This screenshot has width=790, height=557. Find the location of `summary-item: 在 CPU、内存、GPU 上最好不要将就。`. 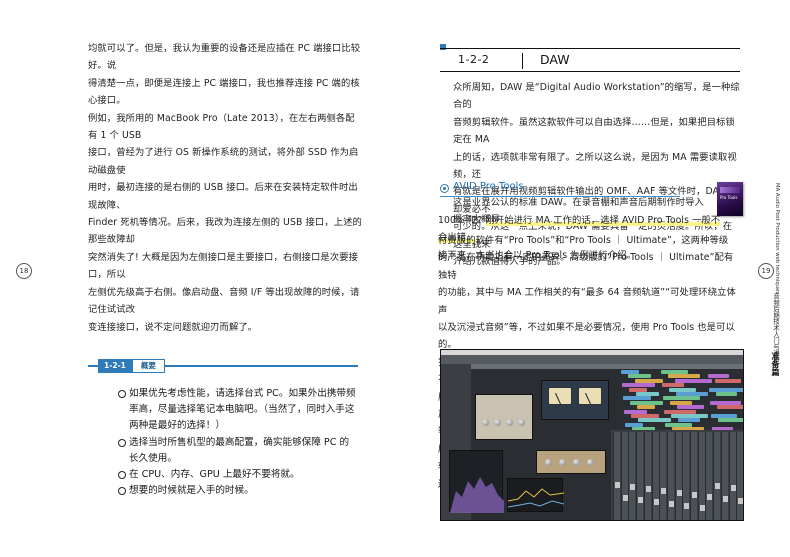

summary-item: 在 CPU、内存、GPU 上最好不要将就。 is located at coordinates (238, 475).